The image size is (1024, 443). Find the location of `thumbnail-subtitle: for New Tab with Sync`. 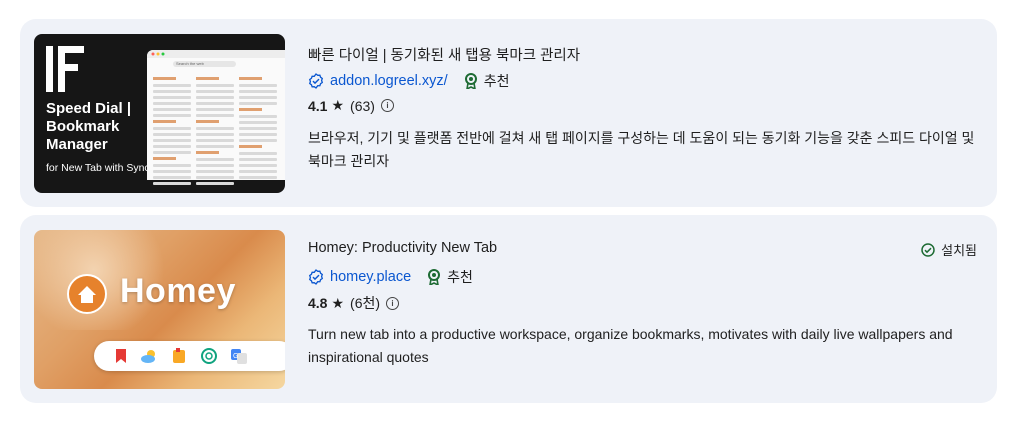

thumbnail-subtitle: for New Tab with Sync is located at coordinates (98, 168).